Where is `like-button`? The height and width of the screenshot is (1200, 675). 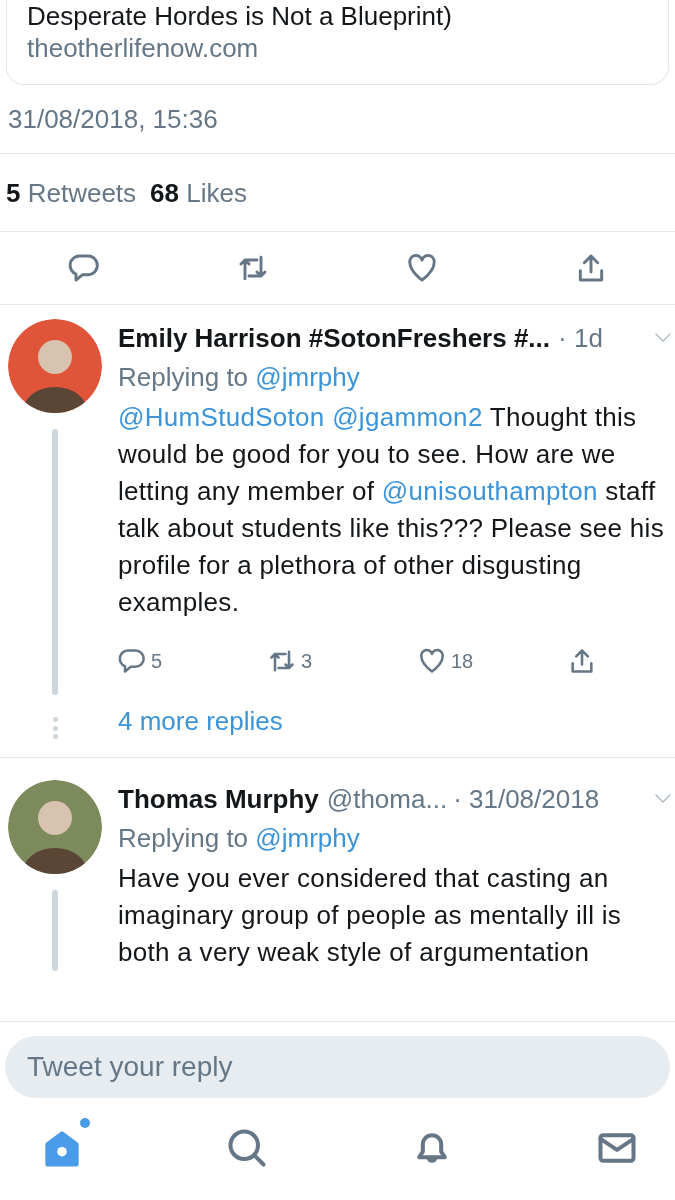
like-button is located at coordinates (421, 268).